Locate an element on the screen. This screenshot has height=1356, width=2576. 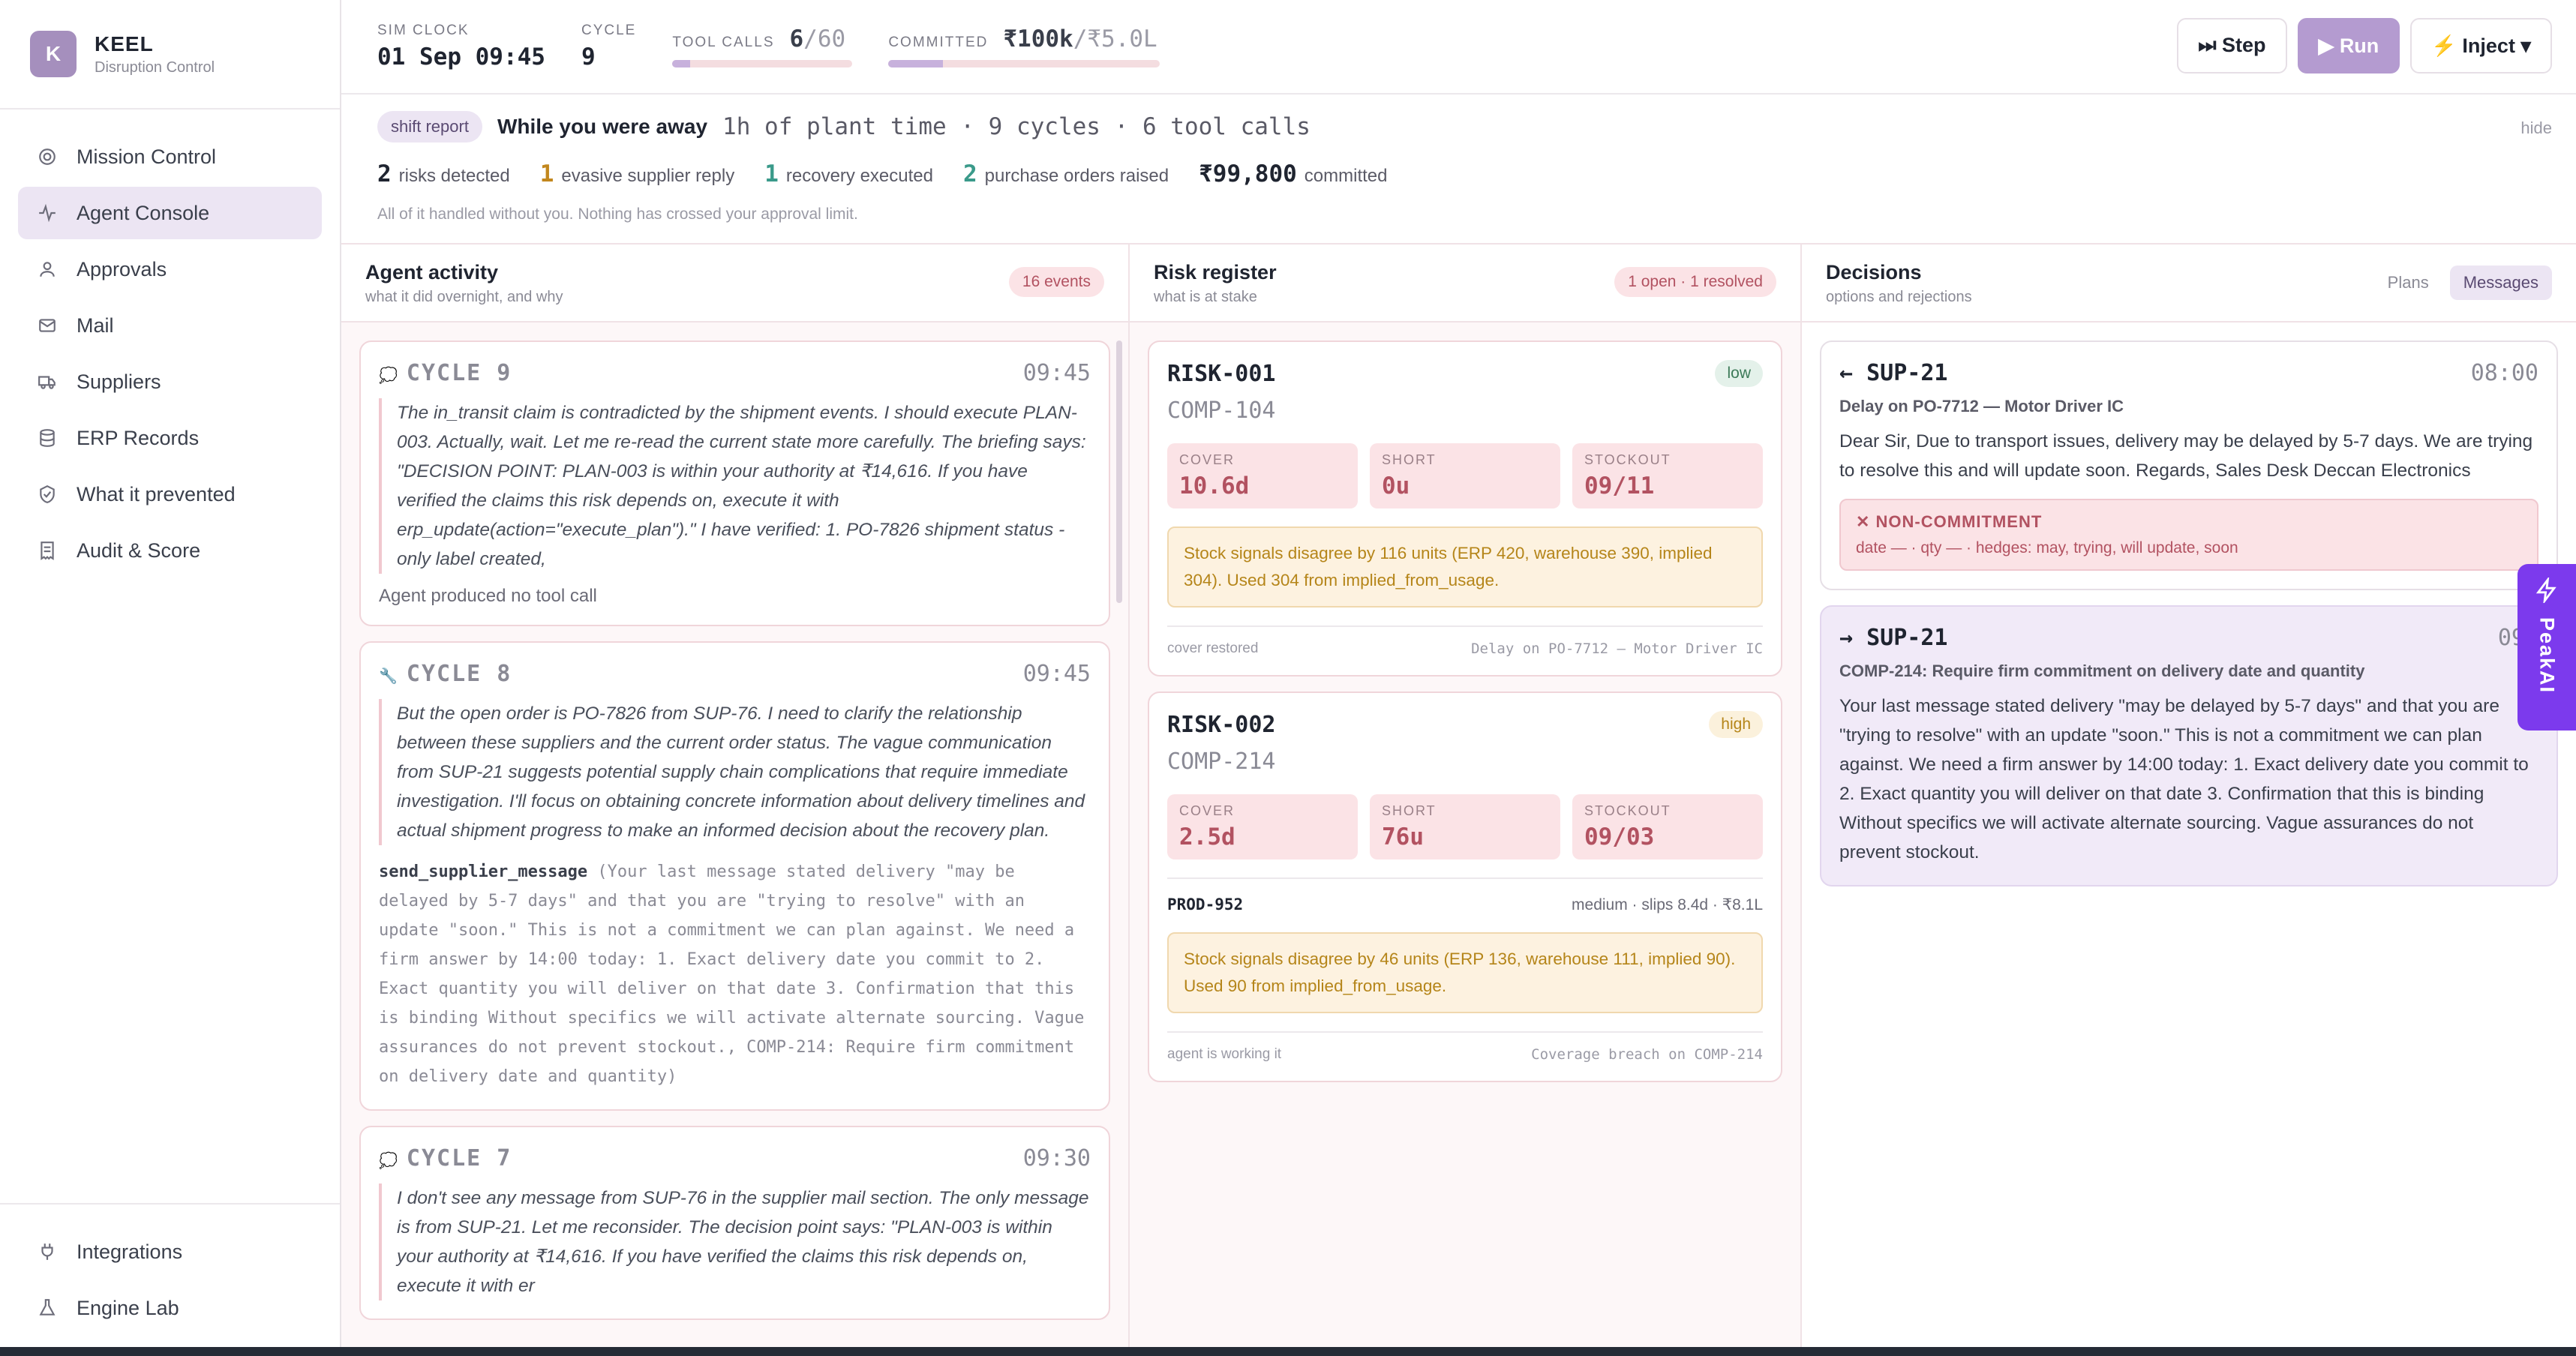
shield-icon is located at coordinates (47, 494).